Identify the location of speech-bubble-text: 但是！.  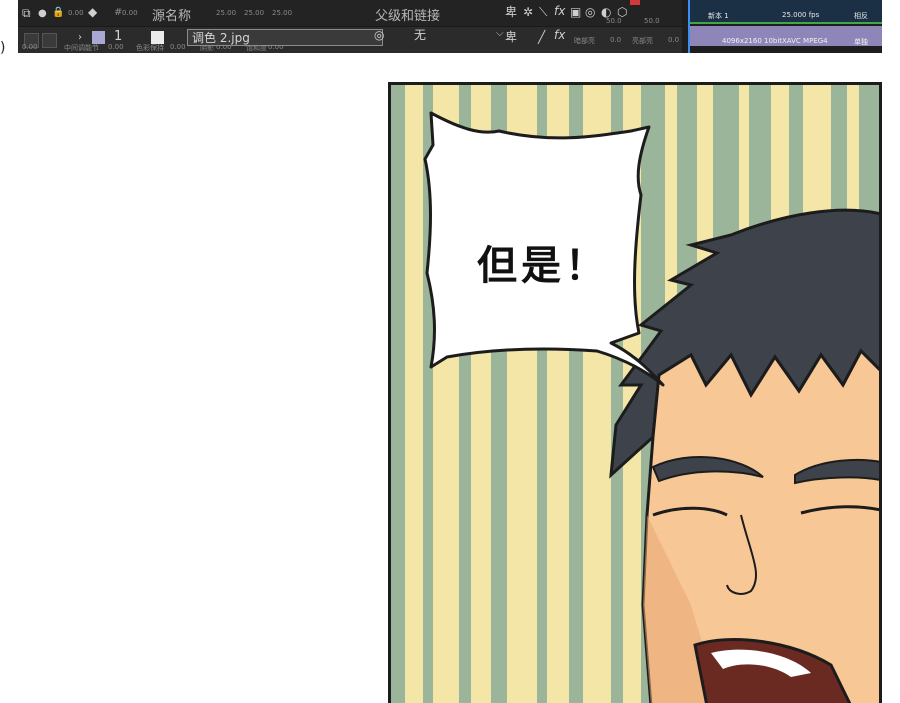
(543, 266).